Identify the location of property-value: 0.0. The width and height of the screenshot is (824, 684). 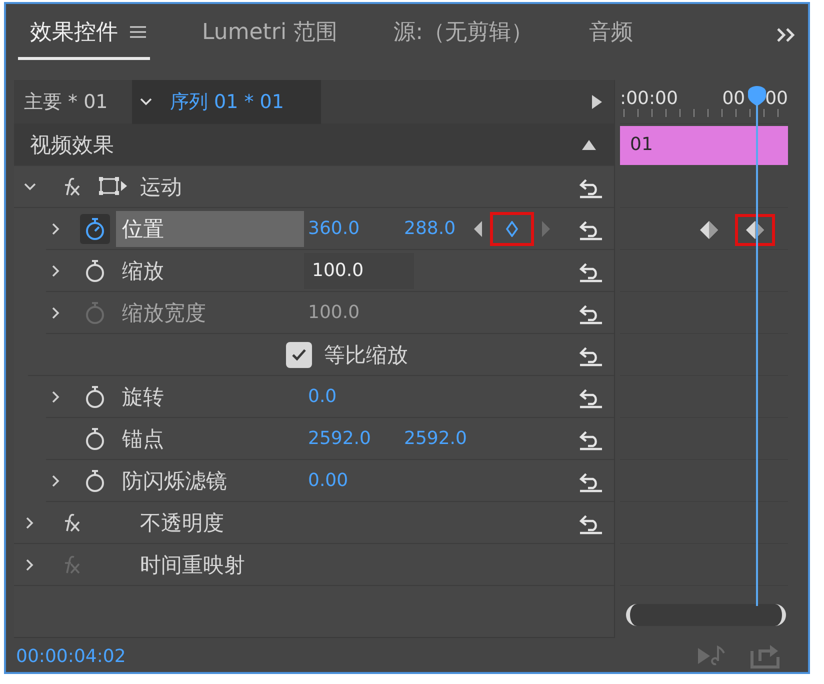
(354, 396).